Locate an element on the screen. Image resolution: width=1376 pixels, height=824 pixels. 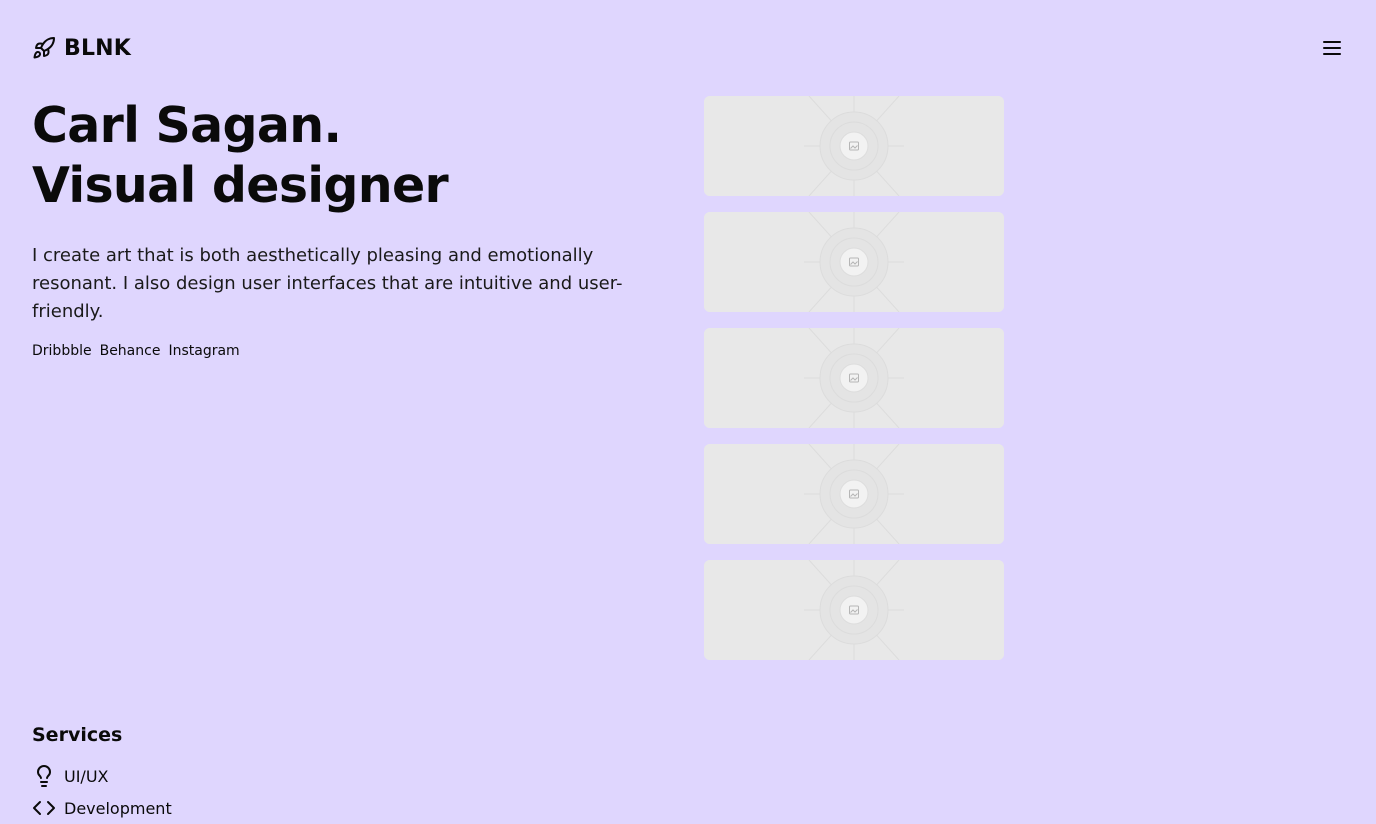
social-links: Dribbble Behance Instagram is located at coordinates (352, 351).